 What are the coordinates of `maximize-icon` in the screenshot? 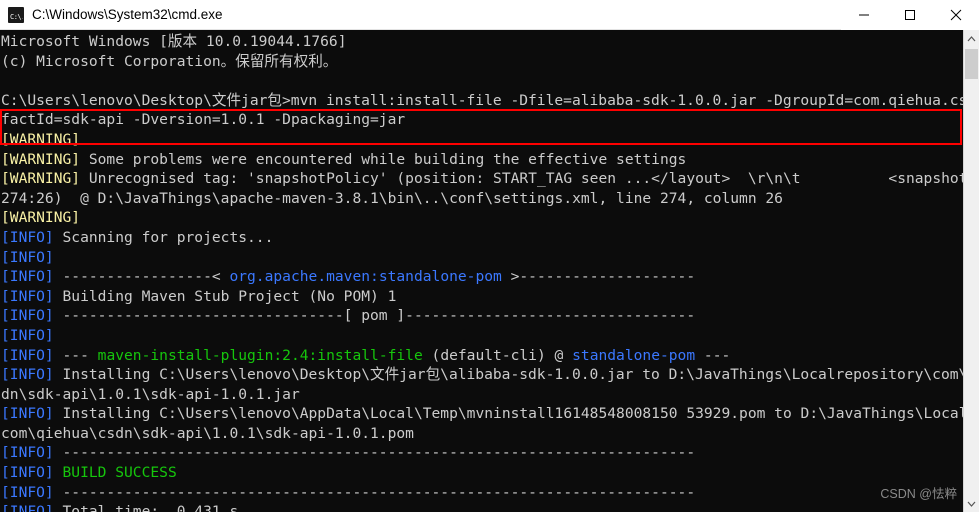 It's located at (910, 14).